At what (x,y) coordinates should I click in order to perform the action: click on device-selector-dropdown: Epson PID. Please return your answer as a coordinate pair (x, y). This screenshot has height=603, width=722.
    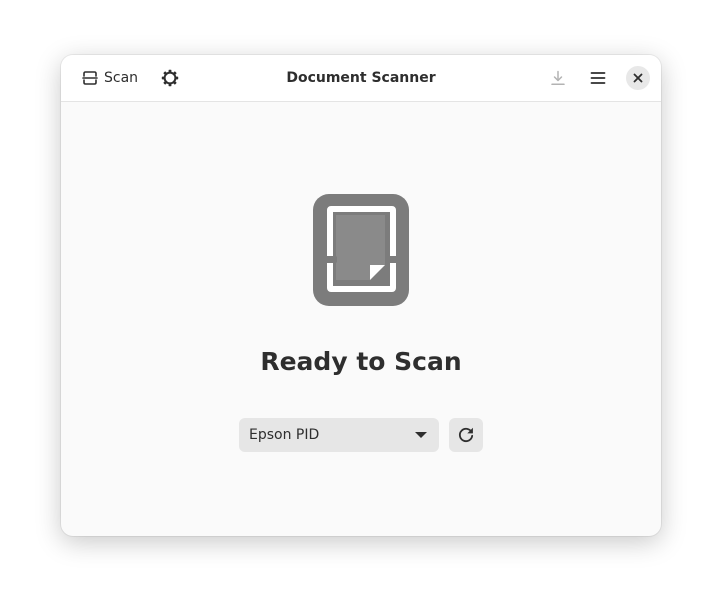
    Looking at the image, I should click on (339, 435).